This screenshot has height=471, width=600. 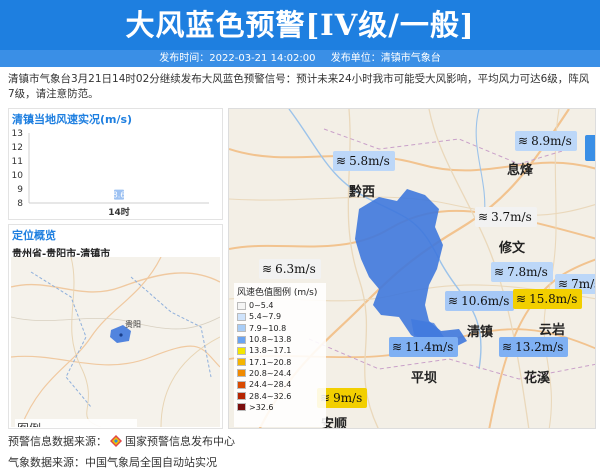 I want to click on speed-legend-label: >32.6, so click(x=261, y=407).